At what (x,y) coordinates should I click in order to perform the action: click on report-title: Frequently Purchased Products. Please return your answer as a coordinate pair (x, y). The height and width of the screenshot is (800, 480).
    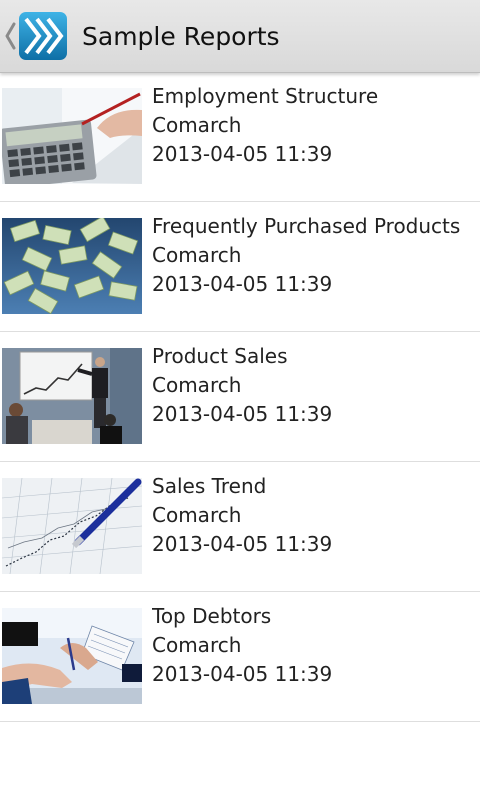
    Looking at the image, I should click on (306, 226).